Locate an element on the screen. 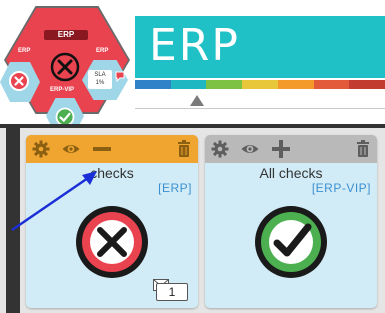  page-title: ERP is located at coordinates (194, 45).